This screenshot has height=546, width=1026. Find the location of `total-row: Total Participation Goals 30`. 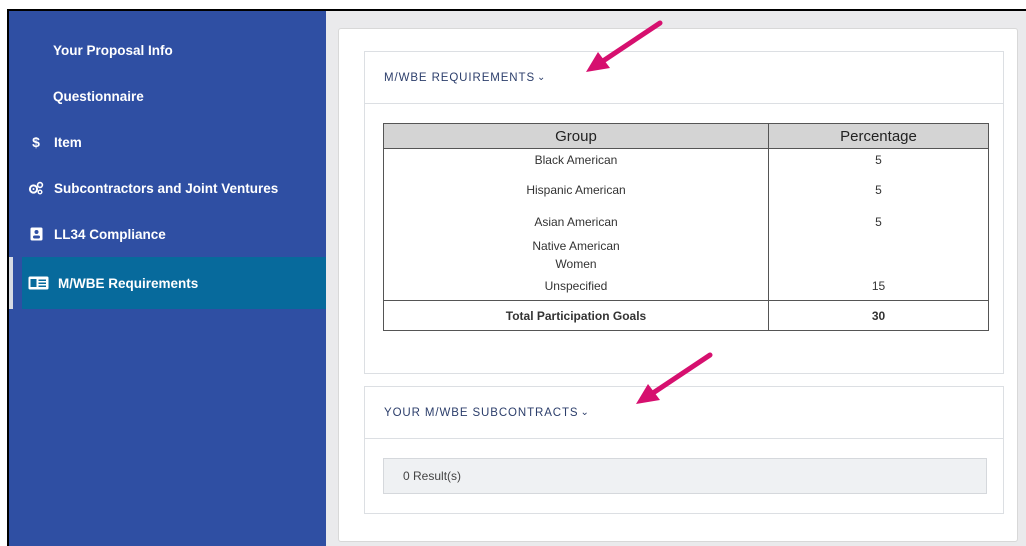

total-row: Total Participation Goals 30 is located at coordinates (686, 315).